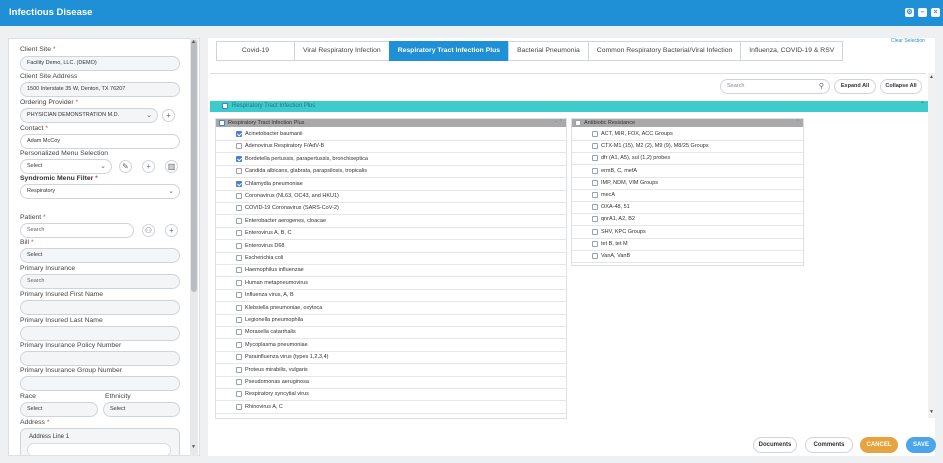 The width and height of the screenshot is (943, 463). I want to click on cancel-button: CANCEL, so click(879, 445).